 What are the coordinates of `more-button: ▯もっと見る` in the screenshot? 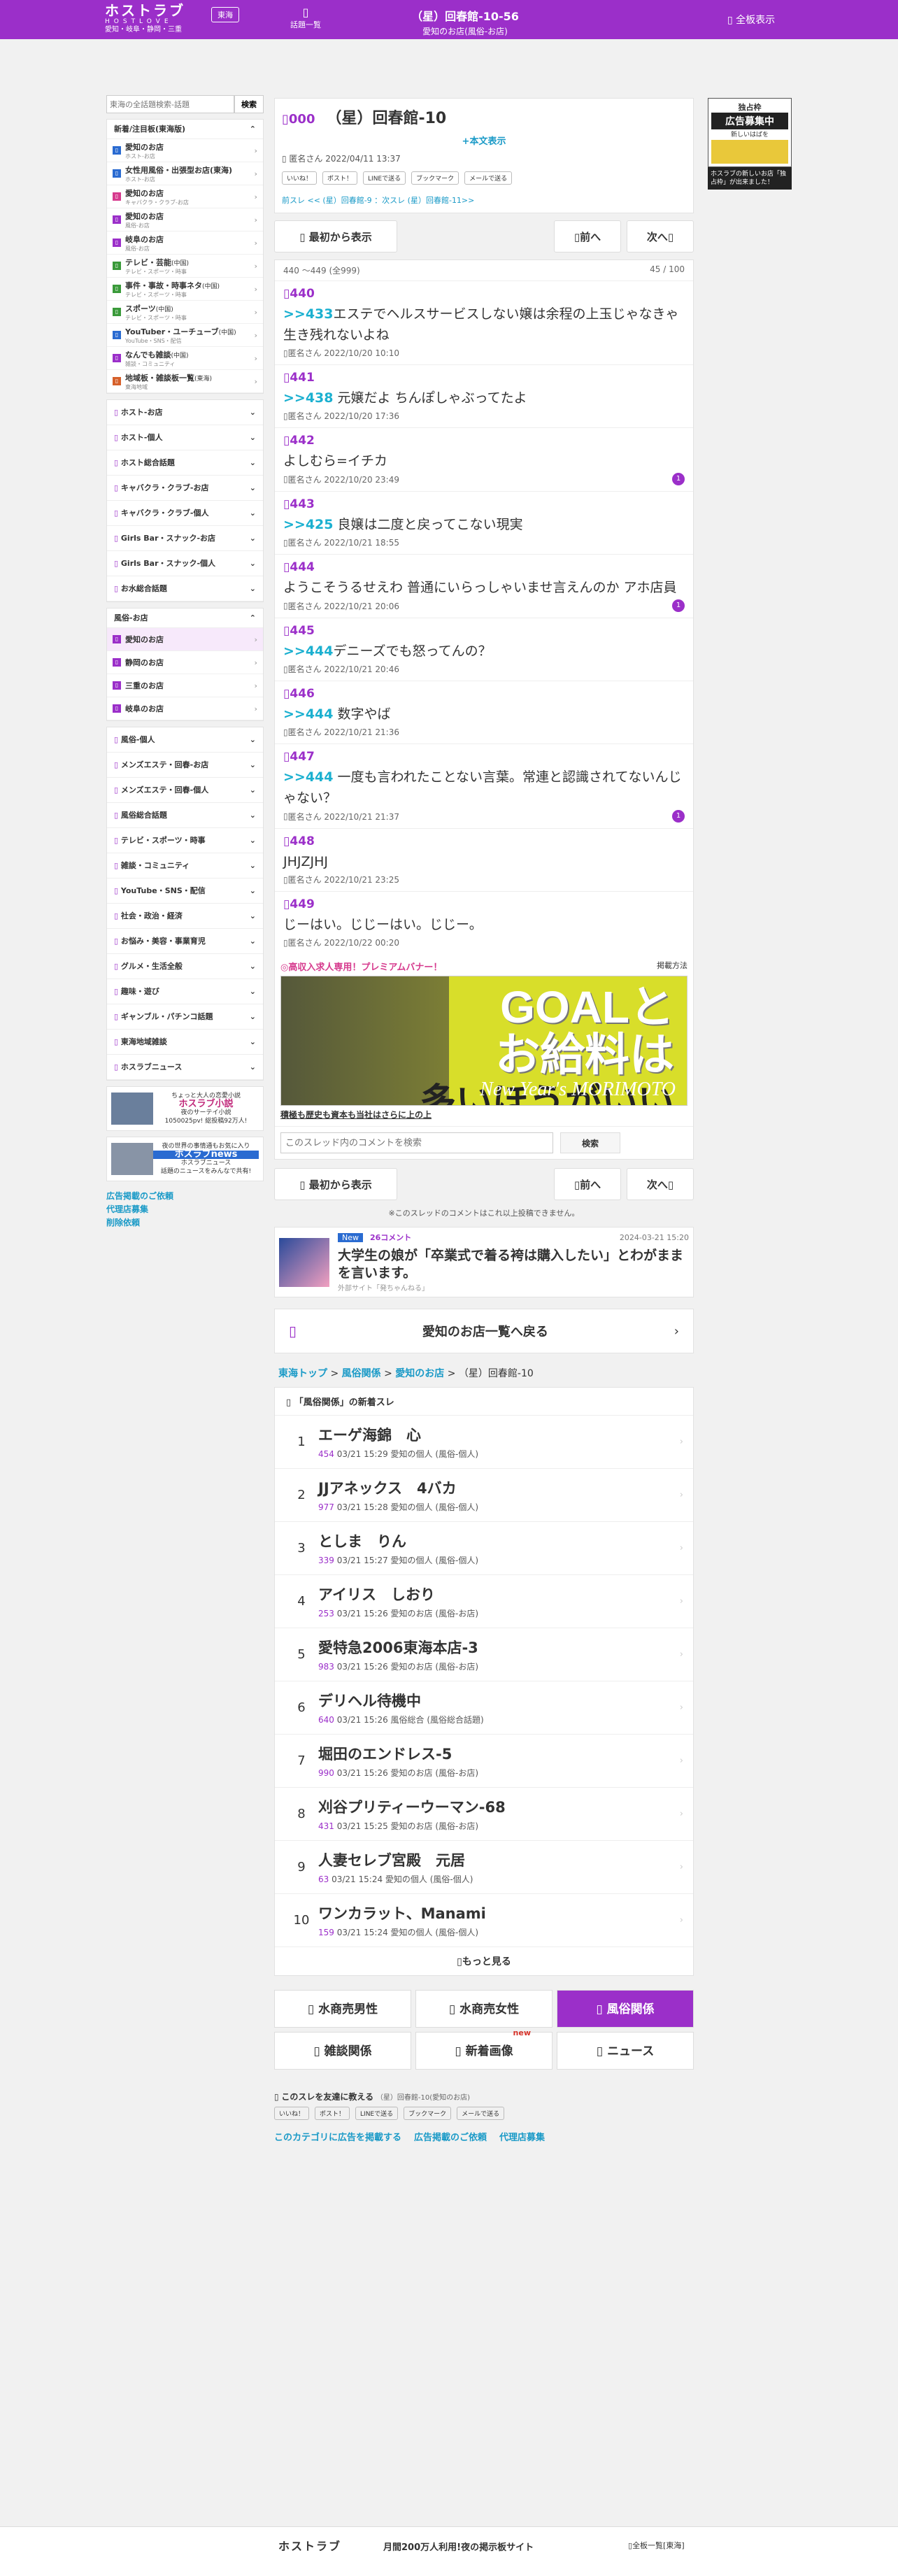 It's located at (484, 1961).